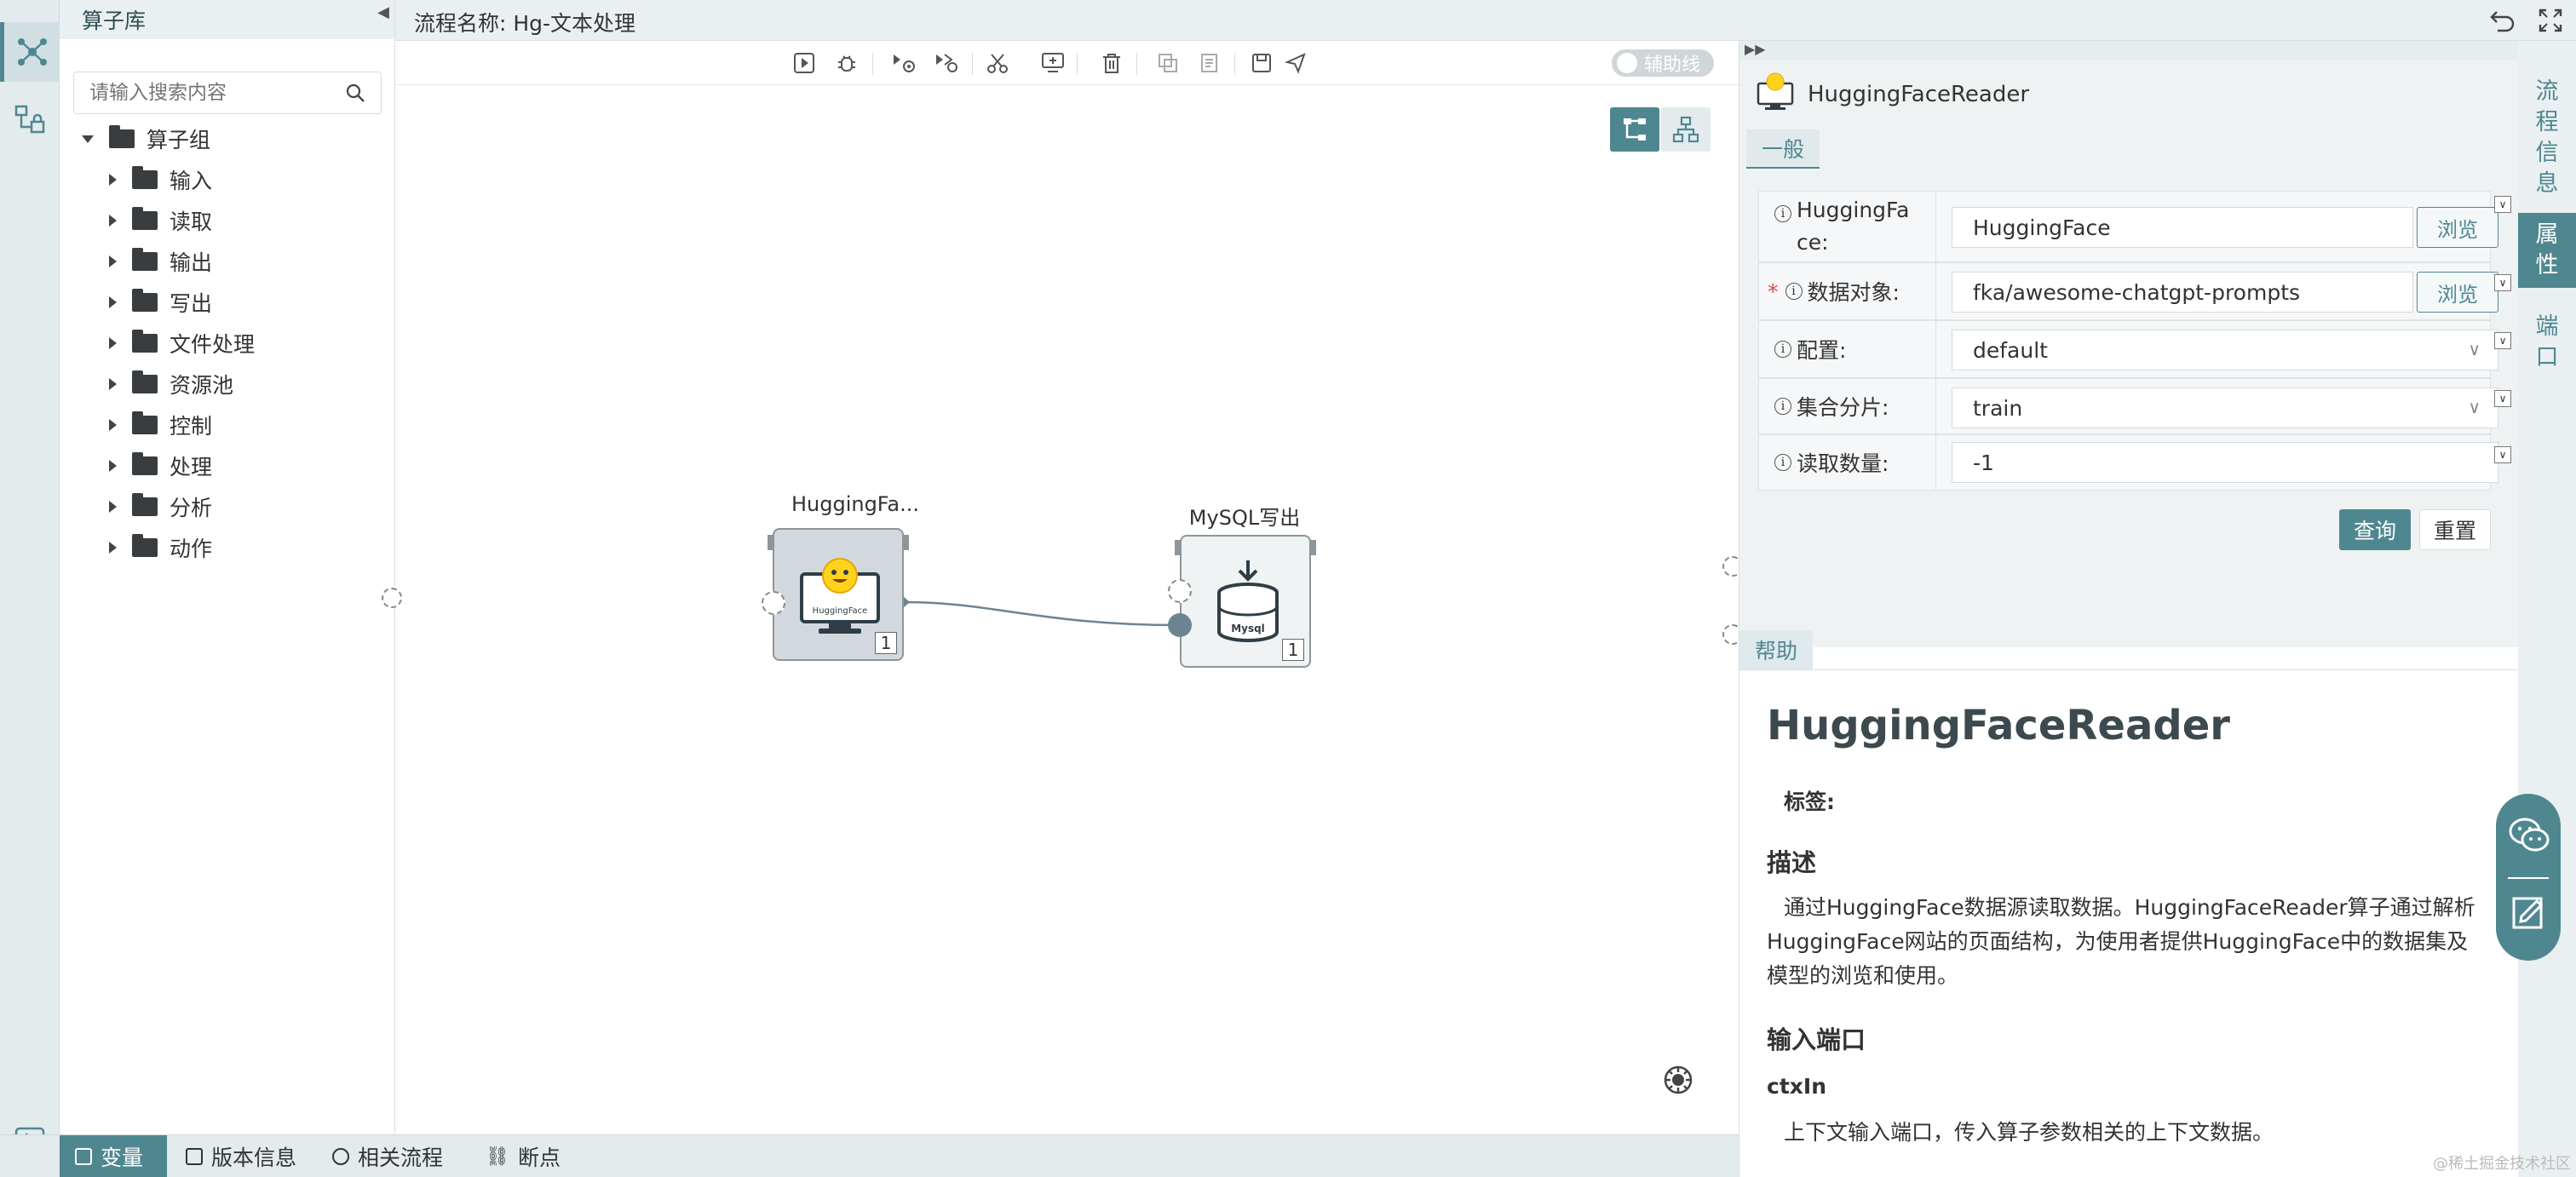  I want to click on tree-group-item: 文件处理, so click(182, 343).